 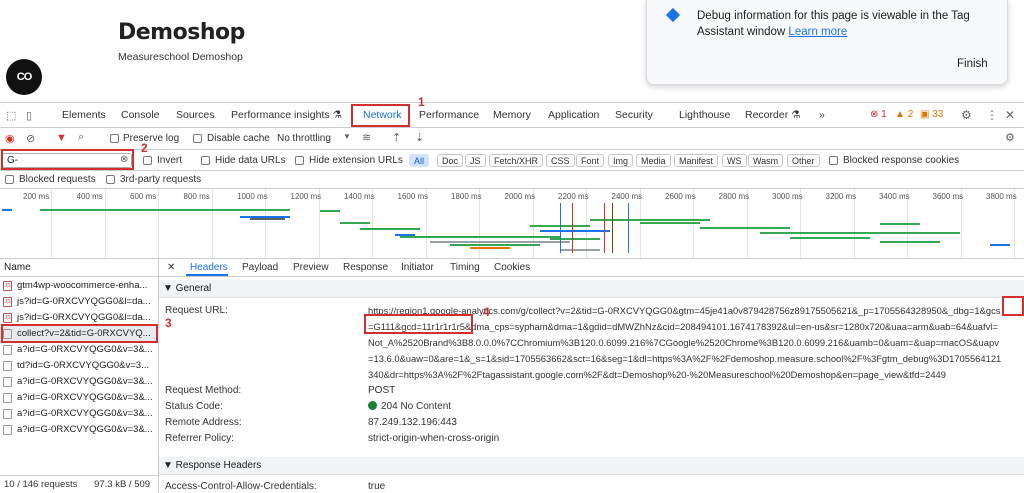 I want to click on general-section-header: ▼ General, so click(x=591, y=289).